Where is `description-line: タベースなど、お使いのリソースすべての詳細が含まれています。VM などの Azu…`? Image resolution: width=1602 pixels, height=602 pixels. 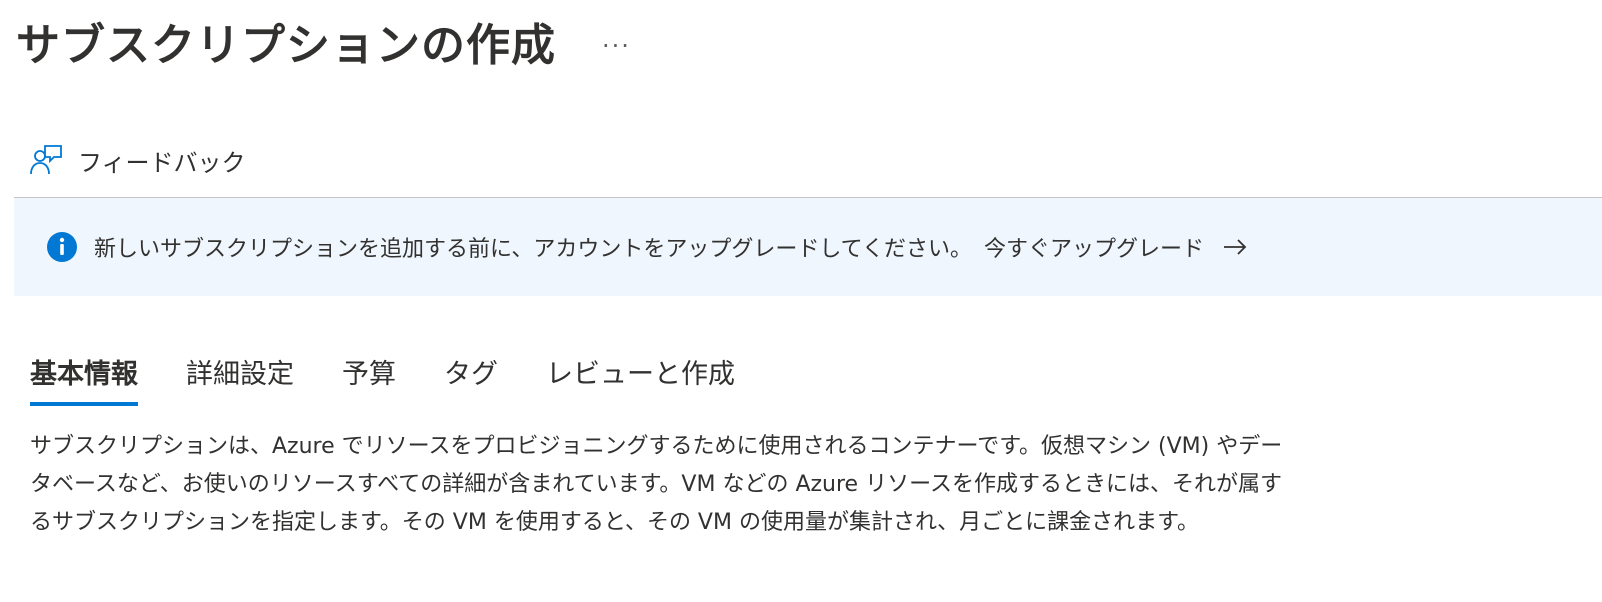 description-line: タベースなど、お使いのリソースすべての詳細が含まれています。VM などの Azu… is located at coordinates (656, 484).